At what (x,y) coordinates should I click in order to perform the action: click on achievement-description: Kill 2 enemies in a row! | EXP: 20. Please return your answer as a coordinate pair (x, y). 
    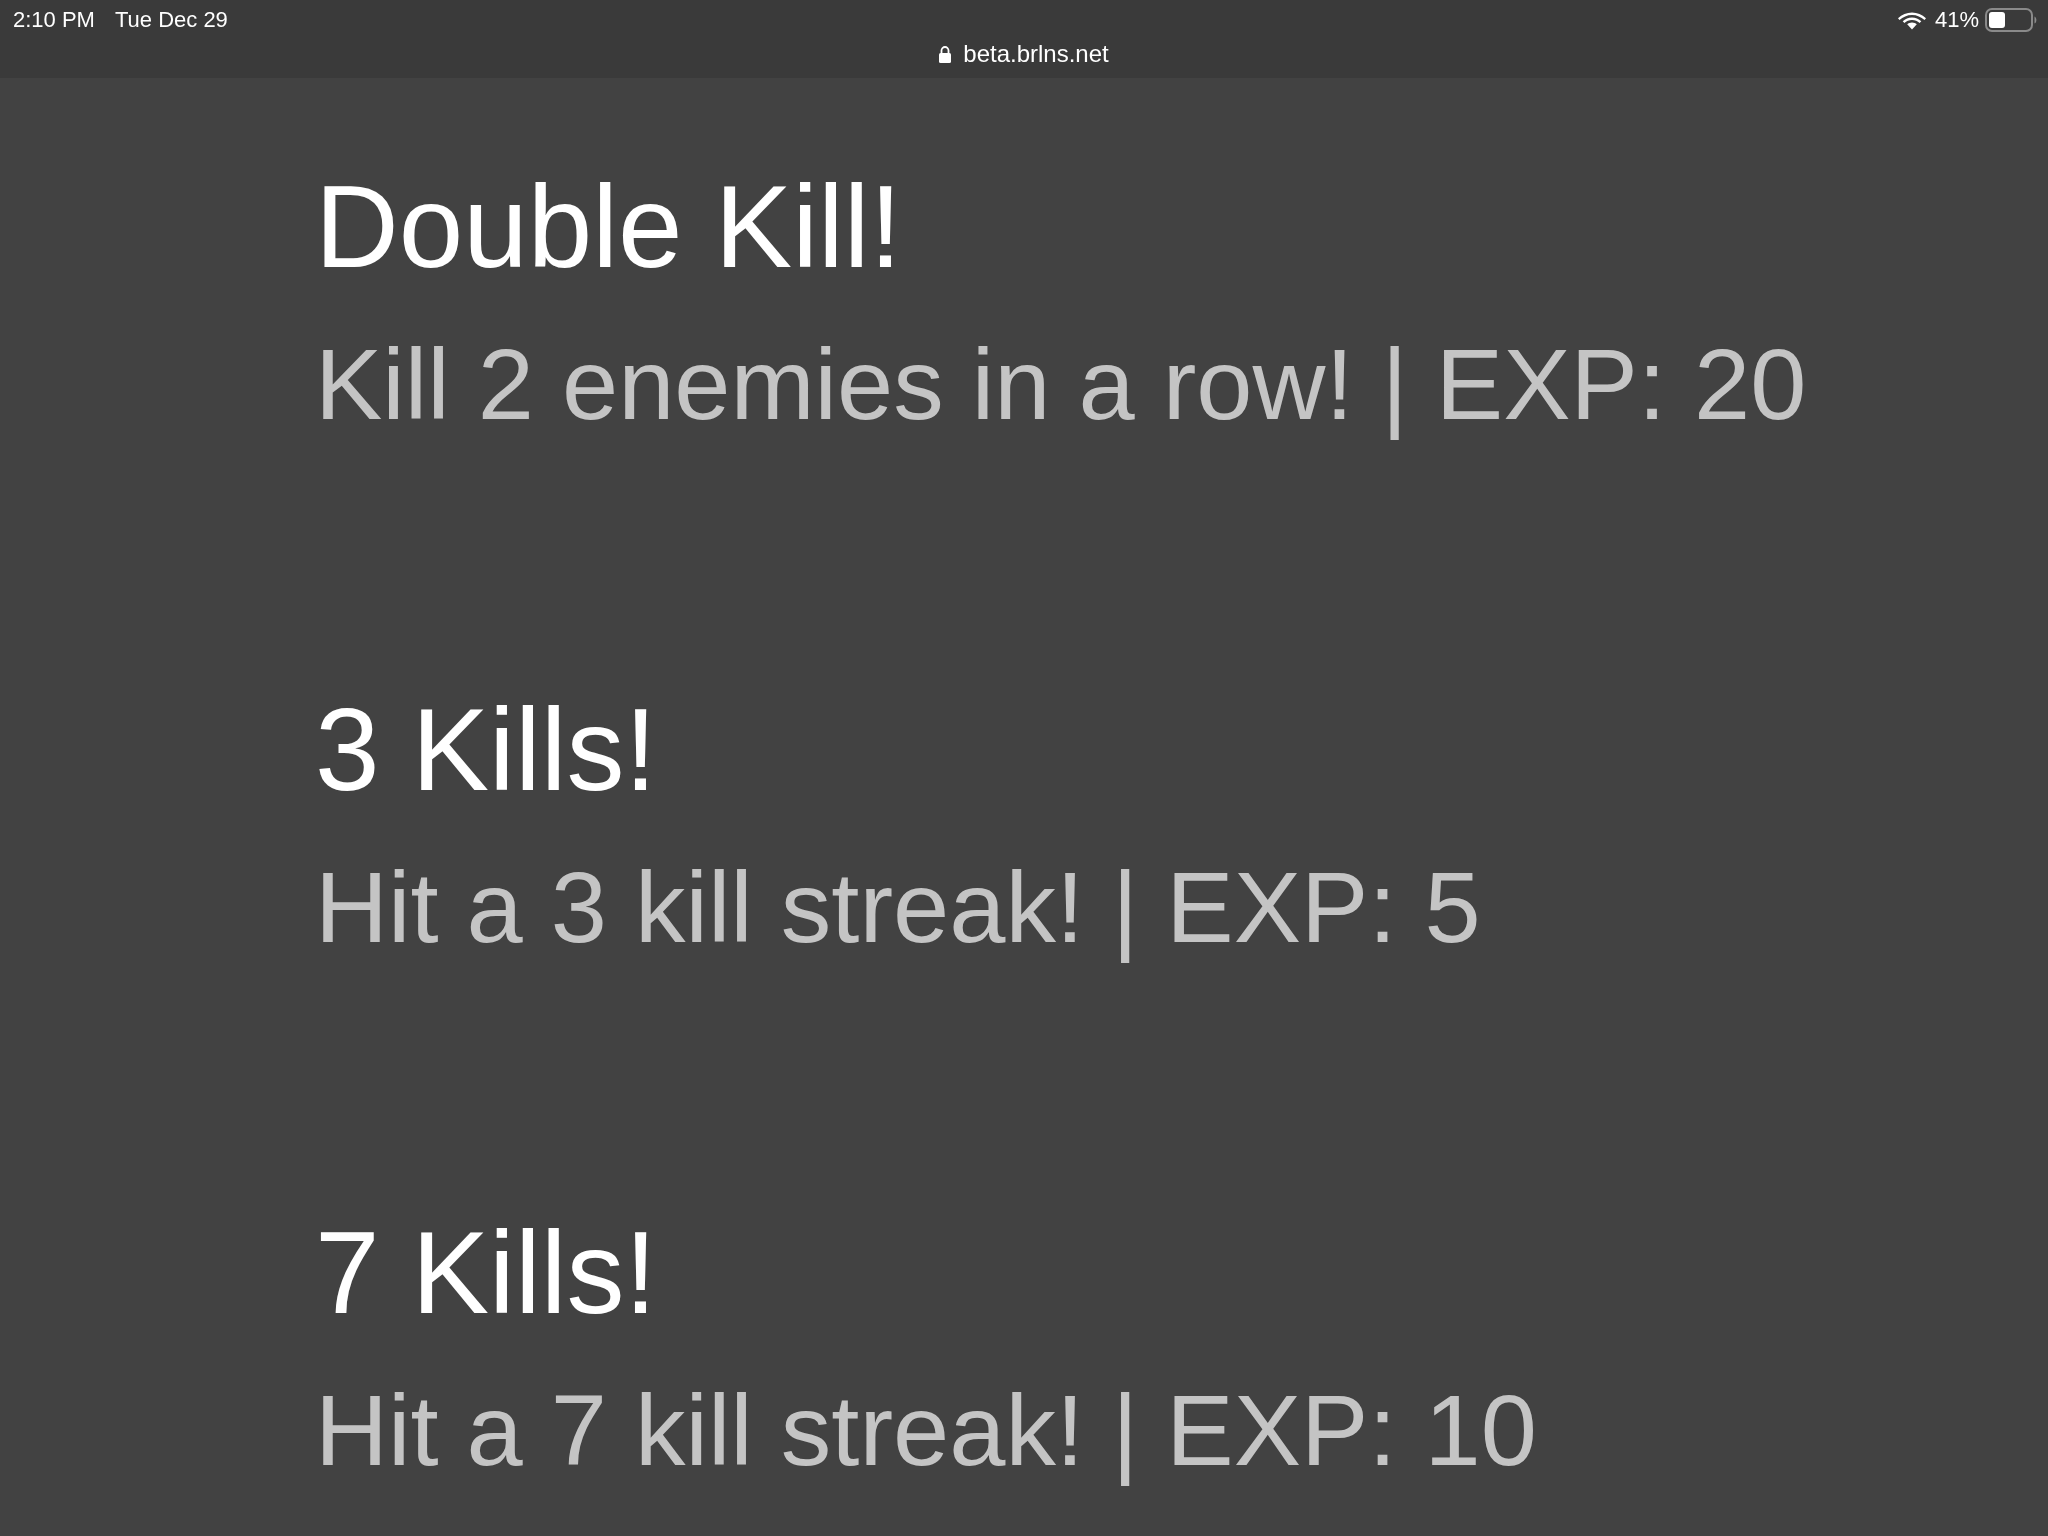
    Looking at the image, I should click on (1061, 384).